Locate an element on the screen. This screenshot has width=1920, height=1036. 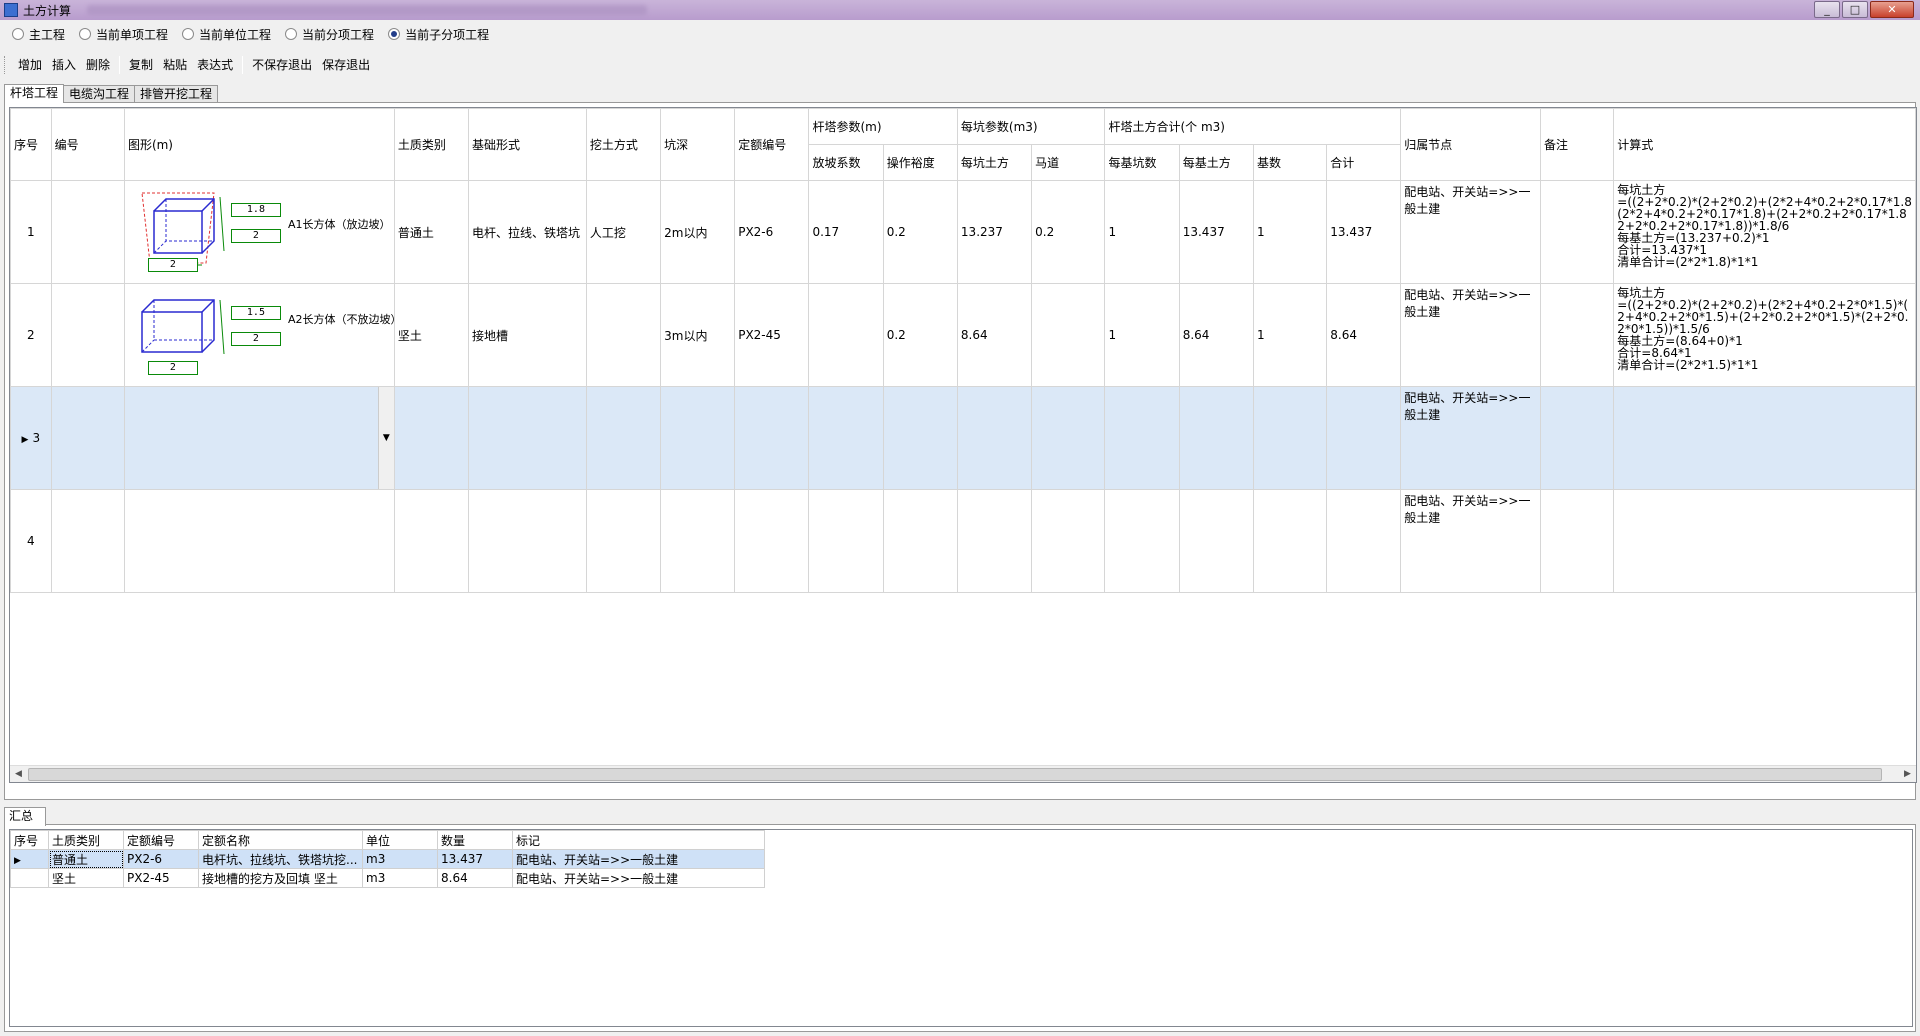
cell-per-pit-count: 1 is located at coordinates (1142, 232).